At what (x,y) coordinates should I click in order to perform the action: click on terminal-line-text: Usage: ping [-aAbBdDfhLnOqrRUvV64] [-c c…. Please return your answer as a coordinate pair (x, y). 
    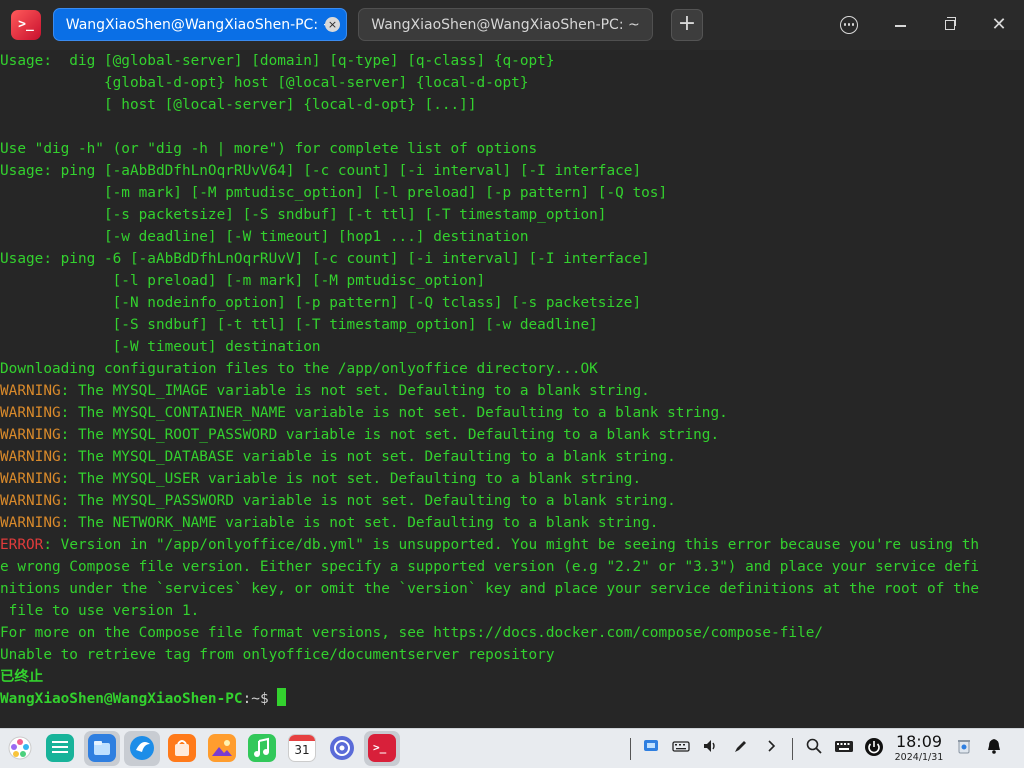
    Looking at the image, I should click on (321, 171).